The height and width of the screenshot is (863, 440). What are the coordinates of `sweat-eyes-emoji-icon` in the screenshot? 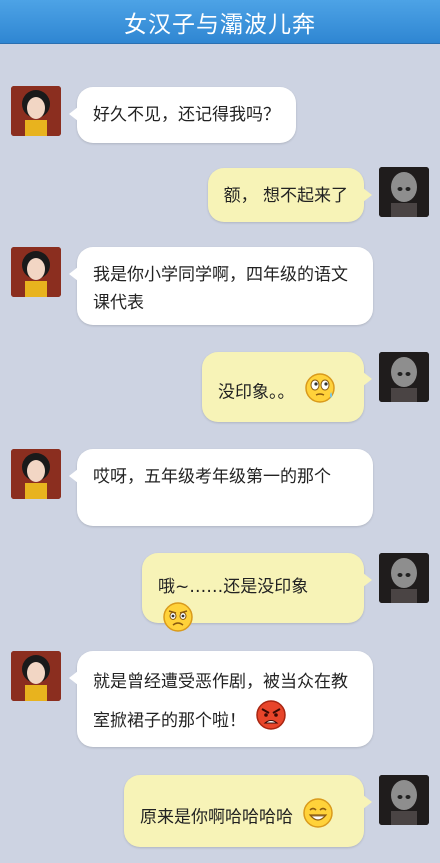 It's located at (320, 392).